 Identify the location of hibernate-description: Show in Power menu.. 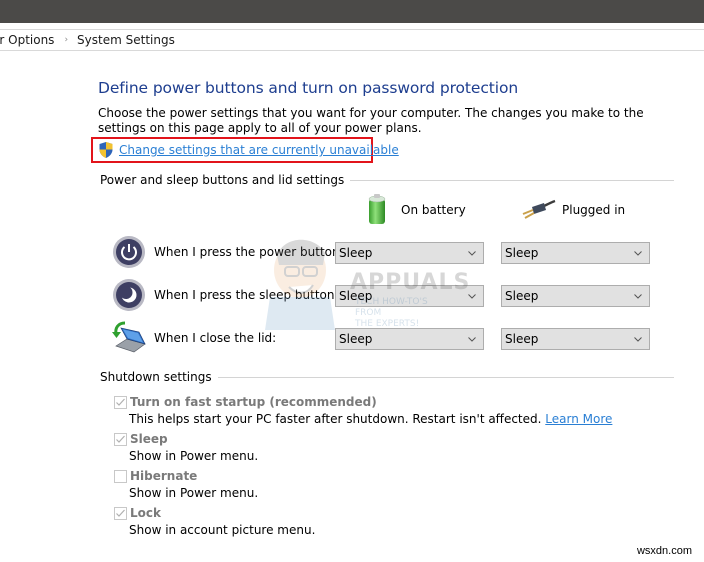
(194, 493).